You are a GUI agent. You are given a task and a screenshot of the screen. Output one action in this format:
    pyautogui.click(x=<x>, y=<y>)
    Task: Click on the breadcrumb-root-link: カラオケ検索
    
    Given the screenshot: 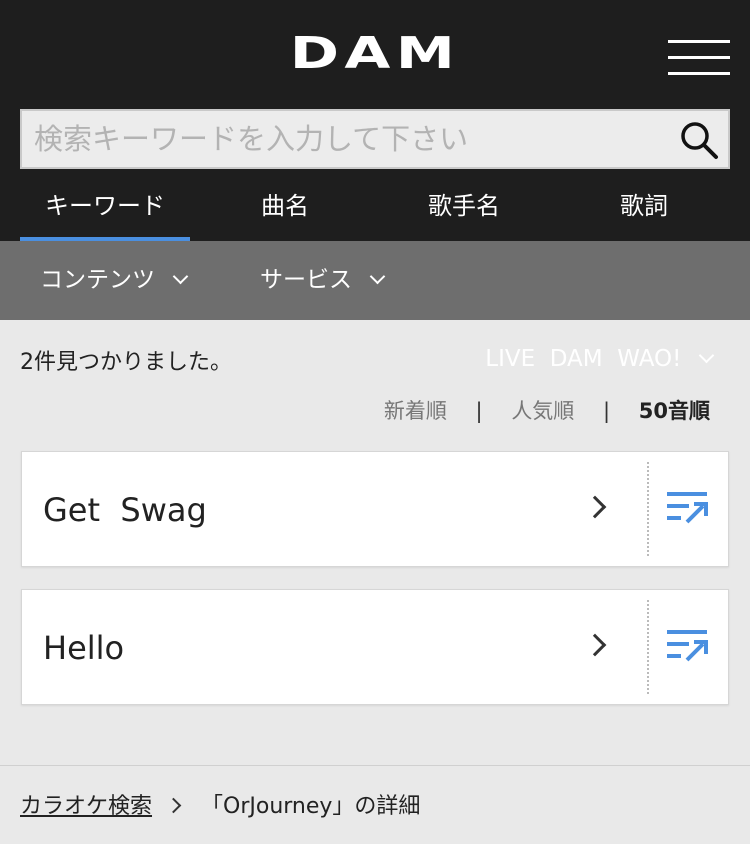 What is the action you would take?
    pyautogui.click(x=86, y=806)
    